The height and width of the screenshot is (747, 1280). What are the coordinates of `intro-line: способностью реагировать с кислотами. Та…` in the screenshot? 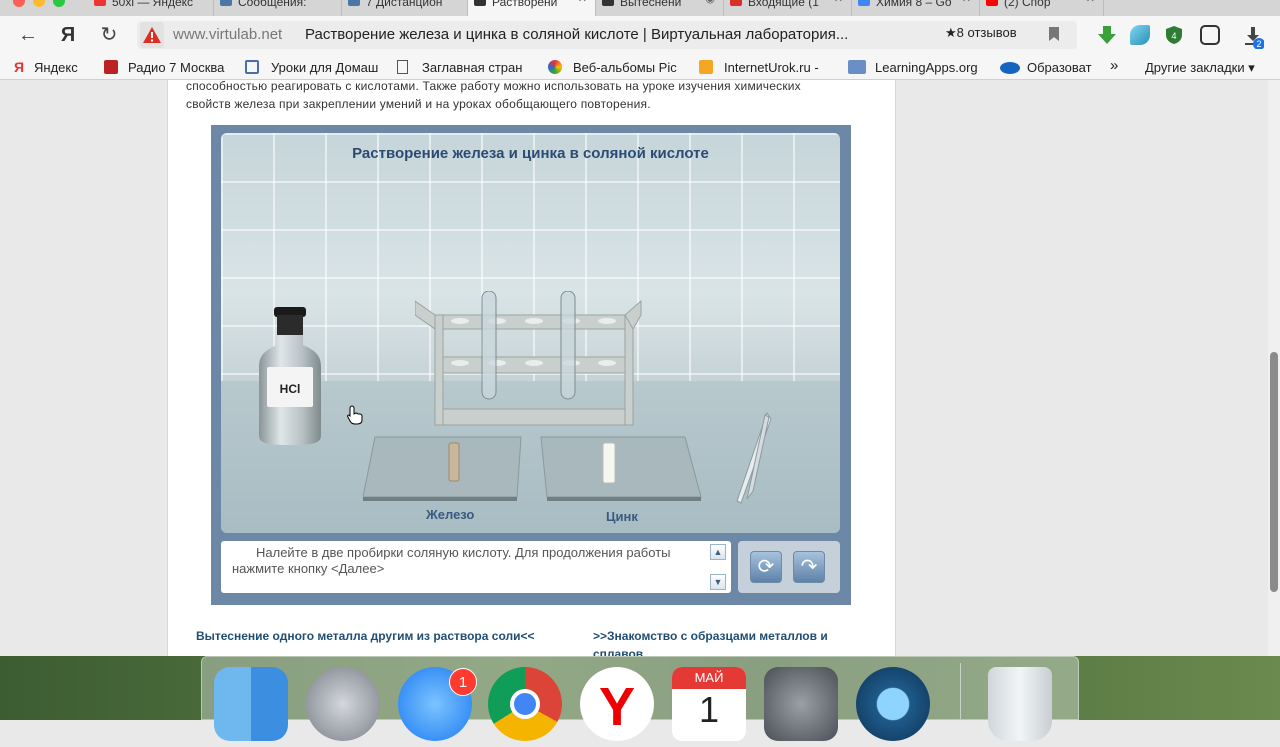 It's located at (493, 86).